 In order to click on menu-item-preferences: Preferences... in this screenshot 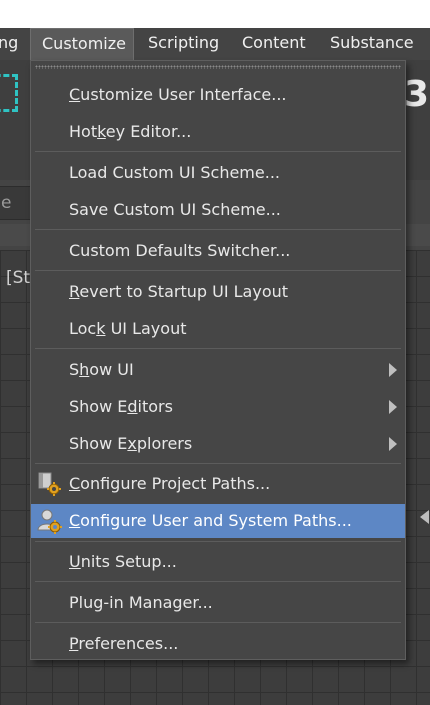, I will do `click(218, 644)`.